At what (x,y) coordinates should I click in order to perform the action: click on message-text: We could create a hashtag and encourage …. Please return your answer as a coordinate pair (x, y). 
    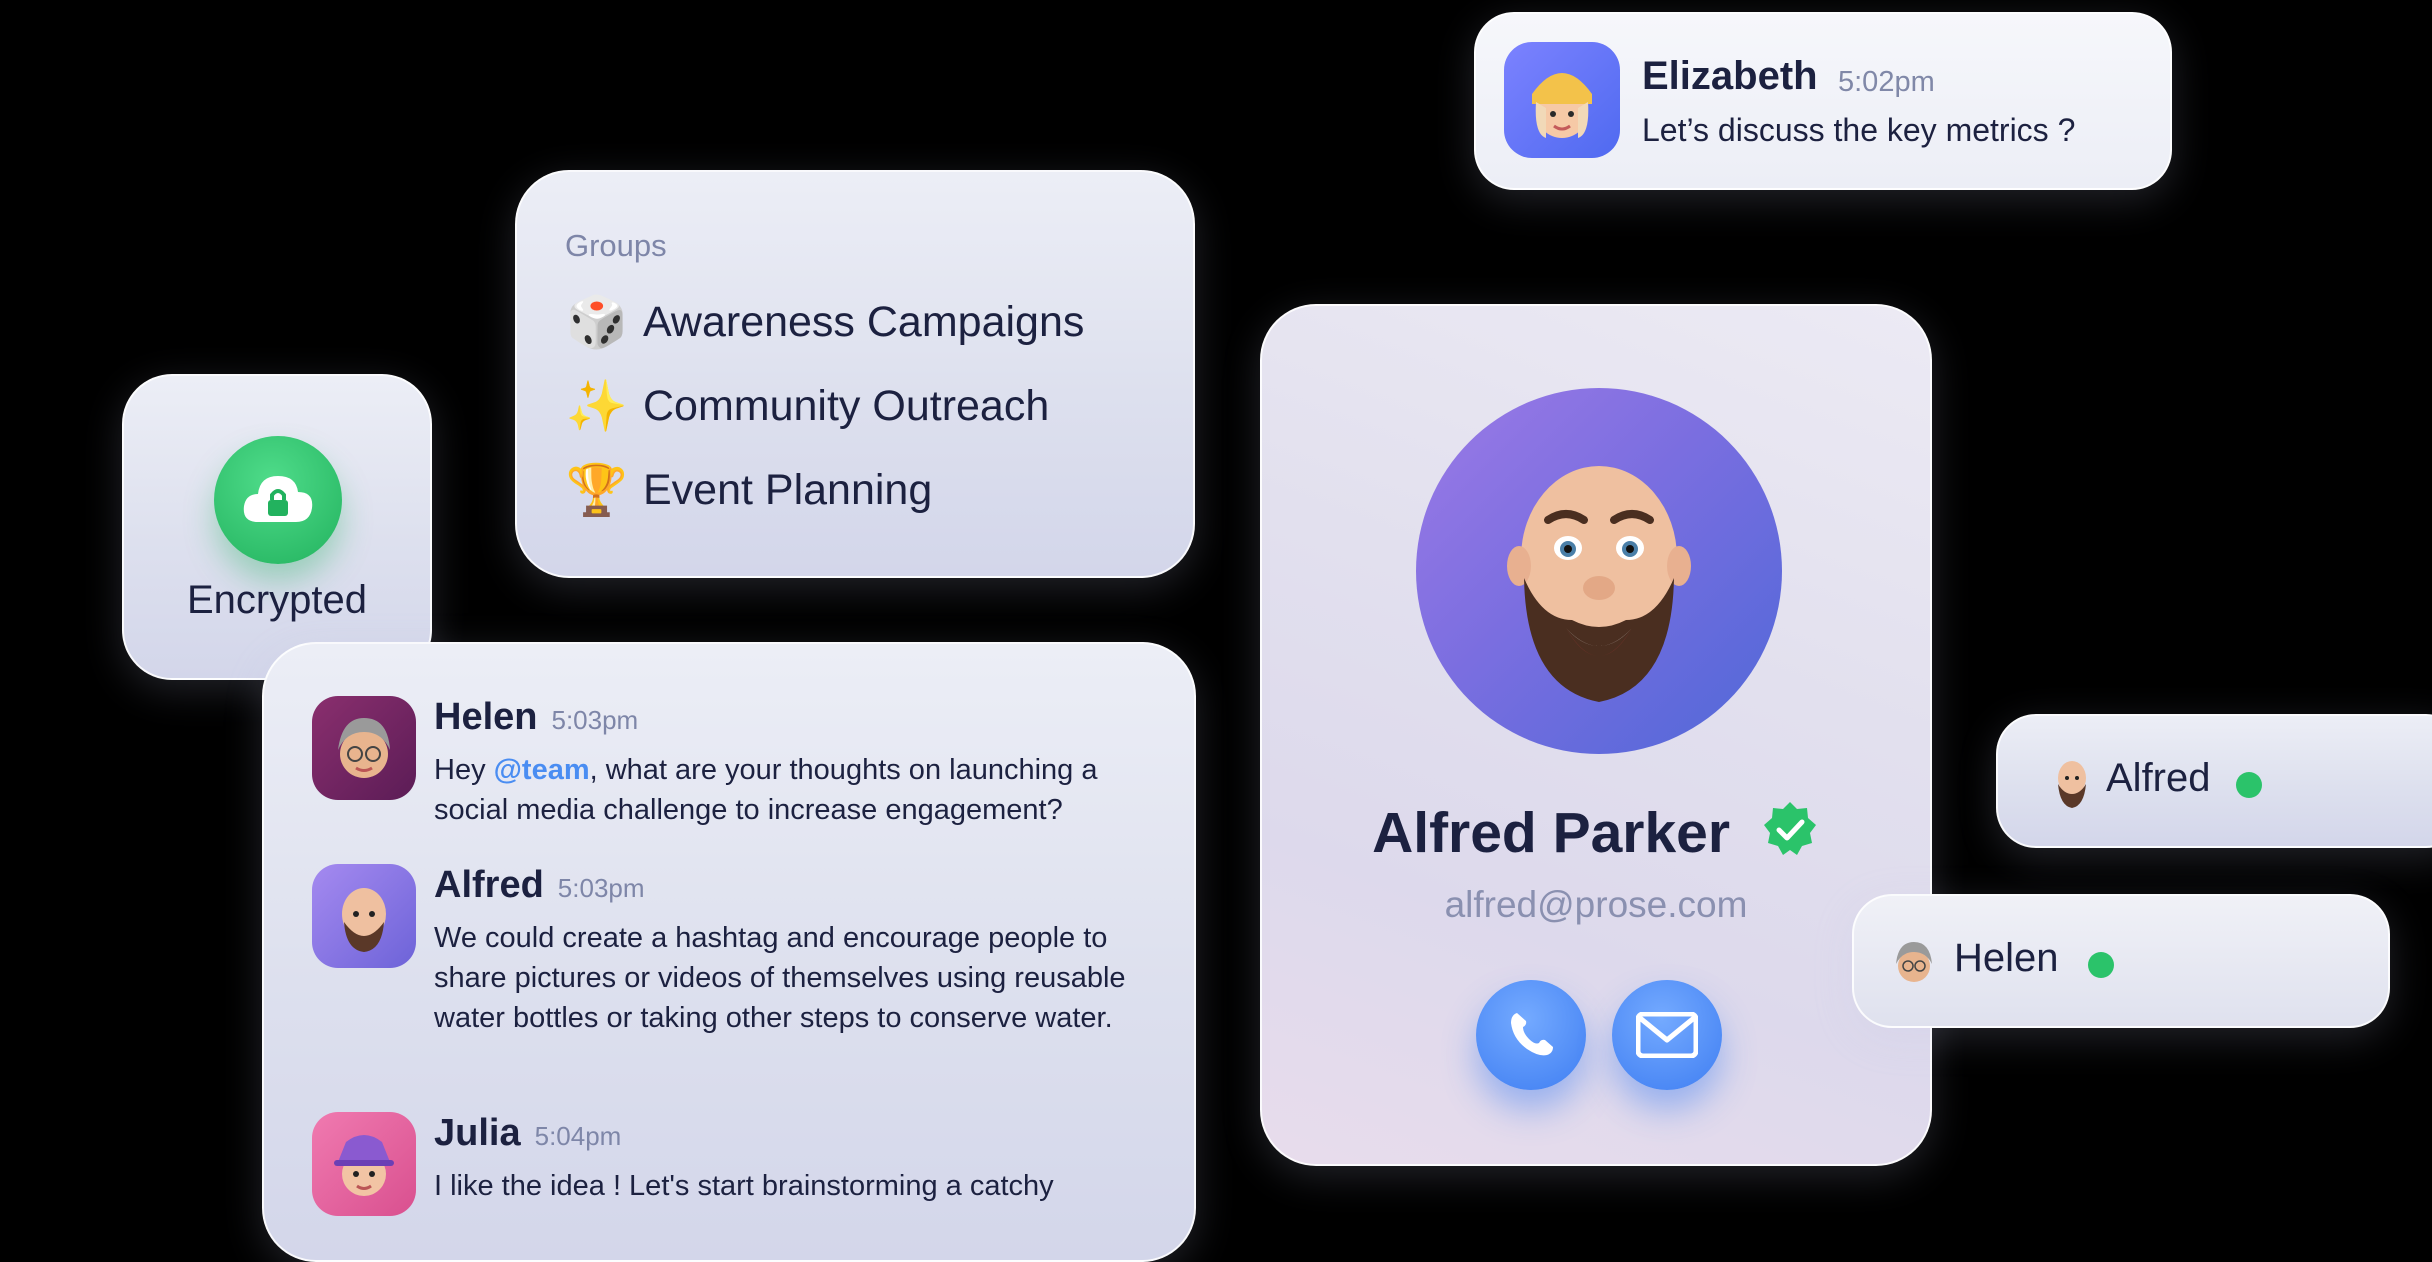
    Looking at the image, I should click on (780, 978).